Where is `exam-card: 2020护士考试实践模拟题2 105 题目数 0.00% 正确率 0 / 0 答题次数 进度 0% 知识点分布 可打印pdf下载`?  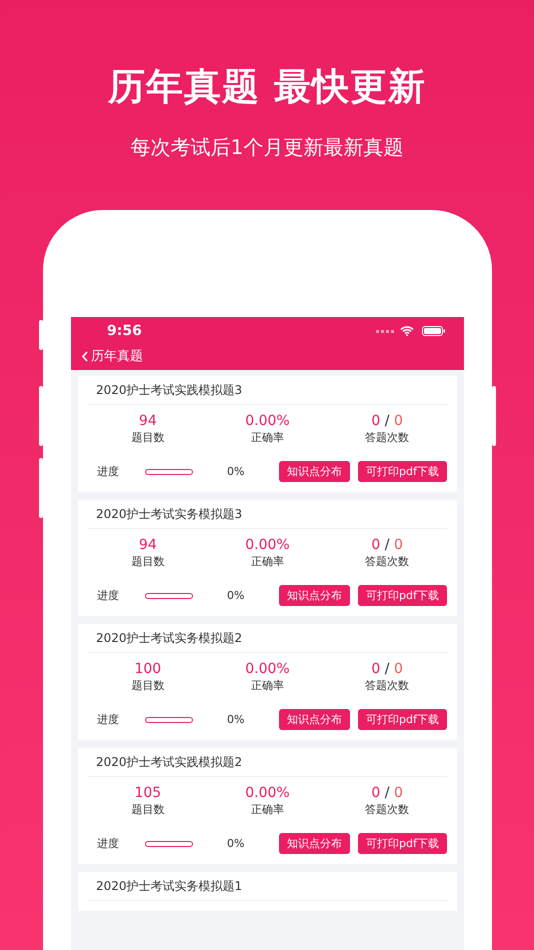
exam-card: 2020护士考试实践模拟题2 105 题目数 0.00% 正确率 0 / 0 答题次数 进度 0% 知识点分布 可打印pdf下载 is located at coordinates (267, 806).